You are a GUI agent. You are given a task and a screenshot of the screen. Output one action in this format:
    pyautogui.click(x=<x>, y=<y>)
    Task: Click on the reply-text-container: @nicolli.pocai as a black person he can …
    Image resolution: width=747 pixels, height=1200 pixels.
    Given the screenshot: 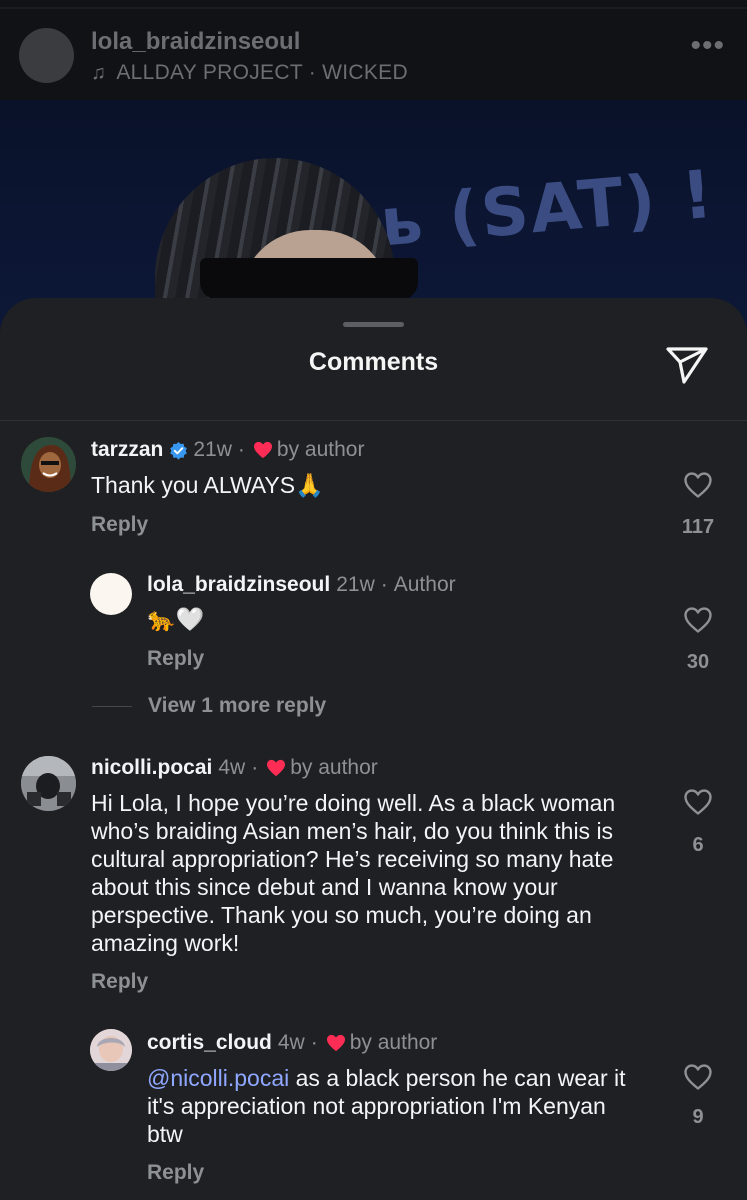 What is the action you would take?
    pyautogui.click(x=397, y=1106)
    